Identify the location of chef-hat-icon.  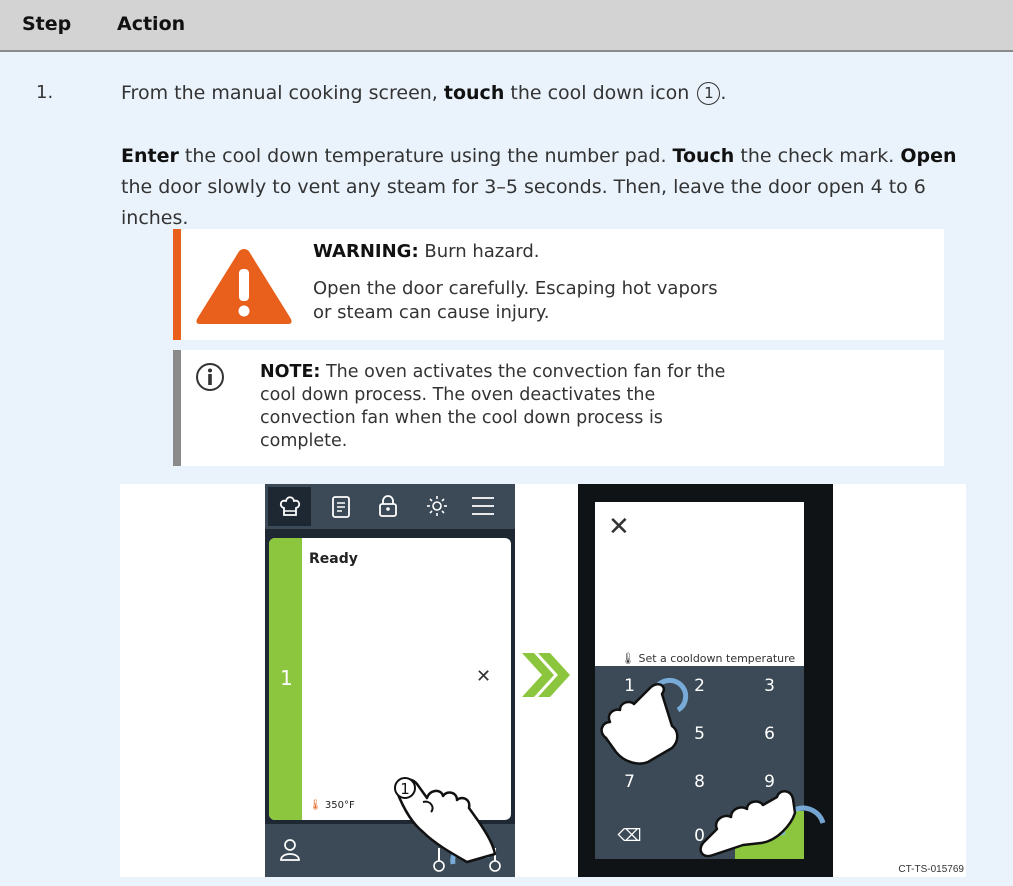
(290, 506).